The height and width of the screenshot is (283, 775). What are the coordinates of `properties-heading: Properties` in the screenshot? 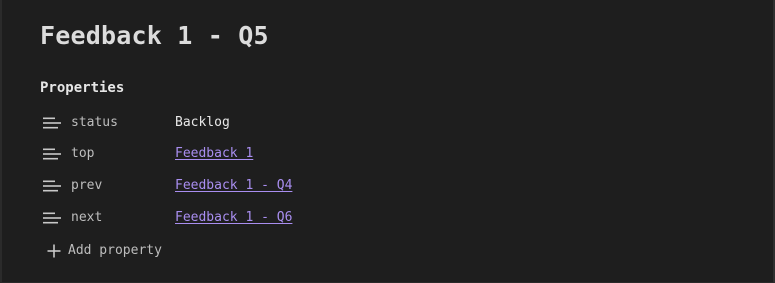 It's located at (82, 88).